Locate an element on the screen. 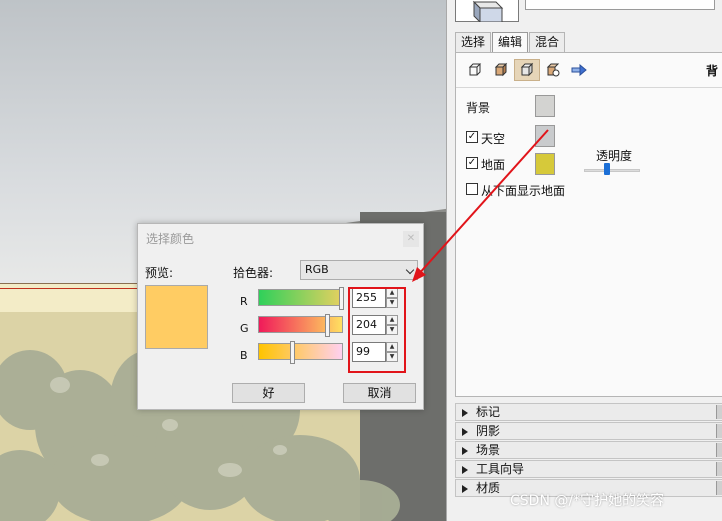 This screenshot has height=521, width=722. cube-thumbnail-icon is located at coordinates (488, 12).